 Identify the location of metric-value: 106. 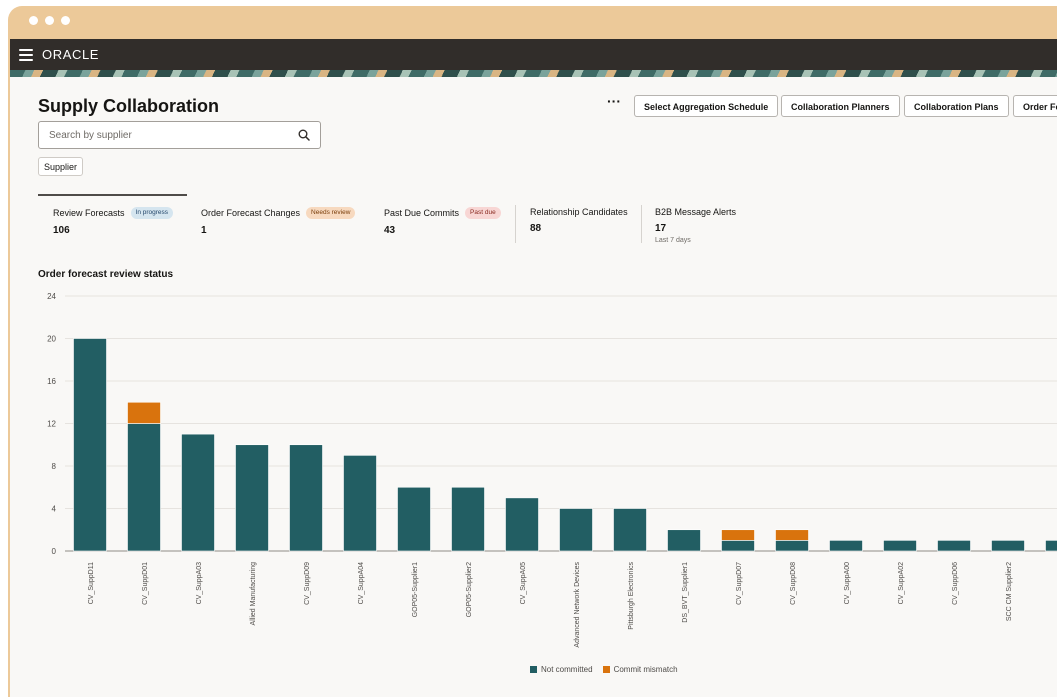
(61, 230).